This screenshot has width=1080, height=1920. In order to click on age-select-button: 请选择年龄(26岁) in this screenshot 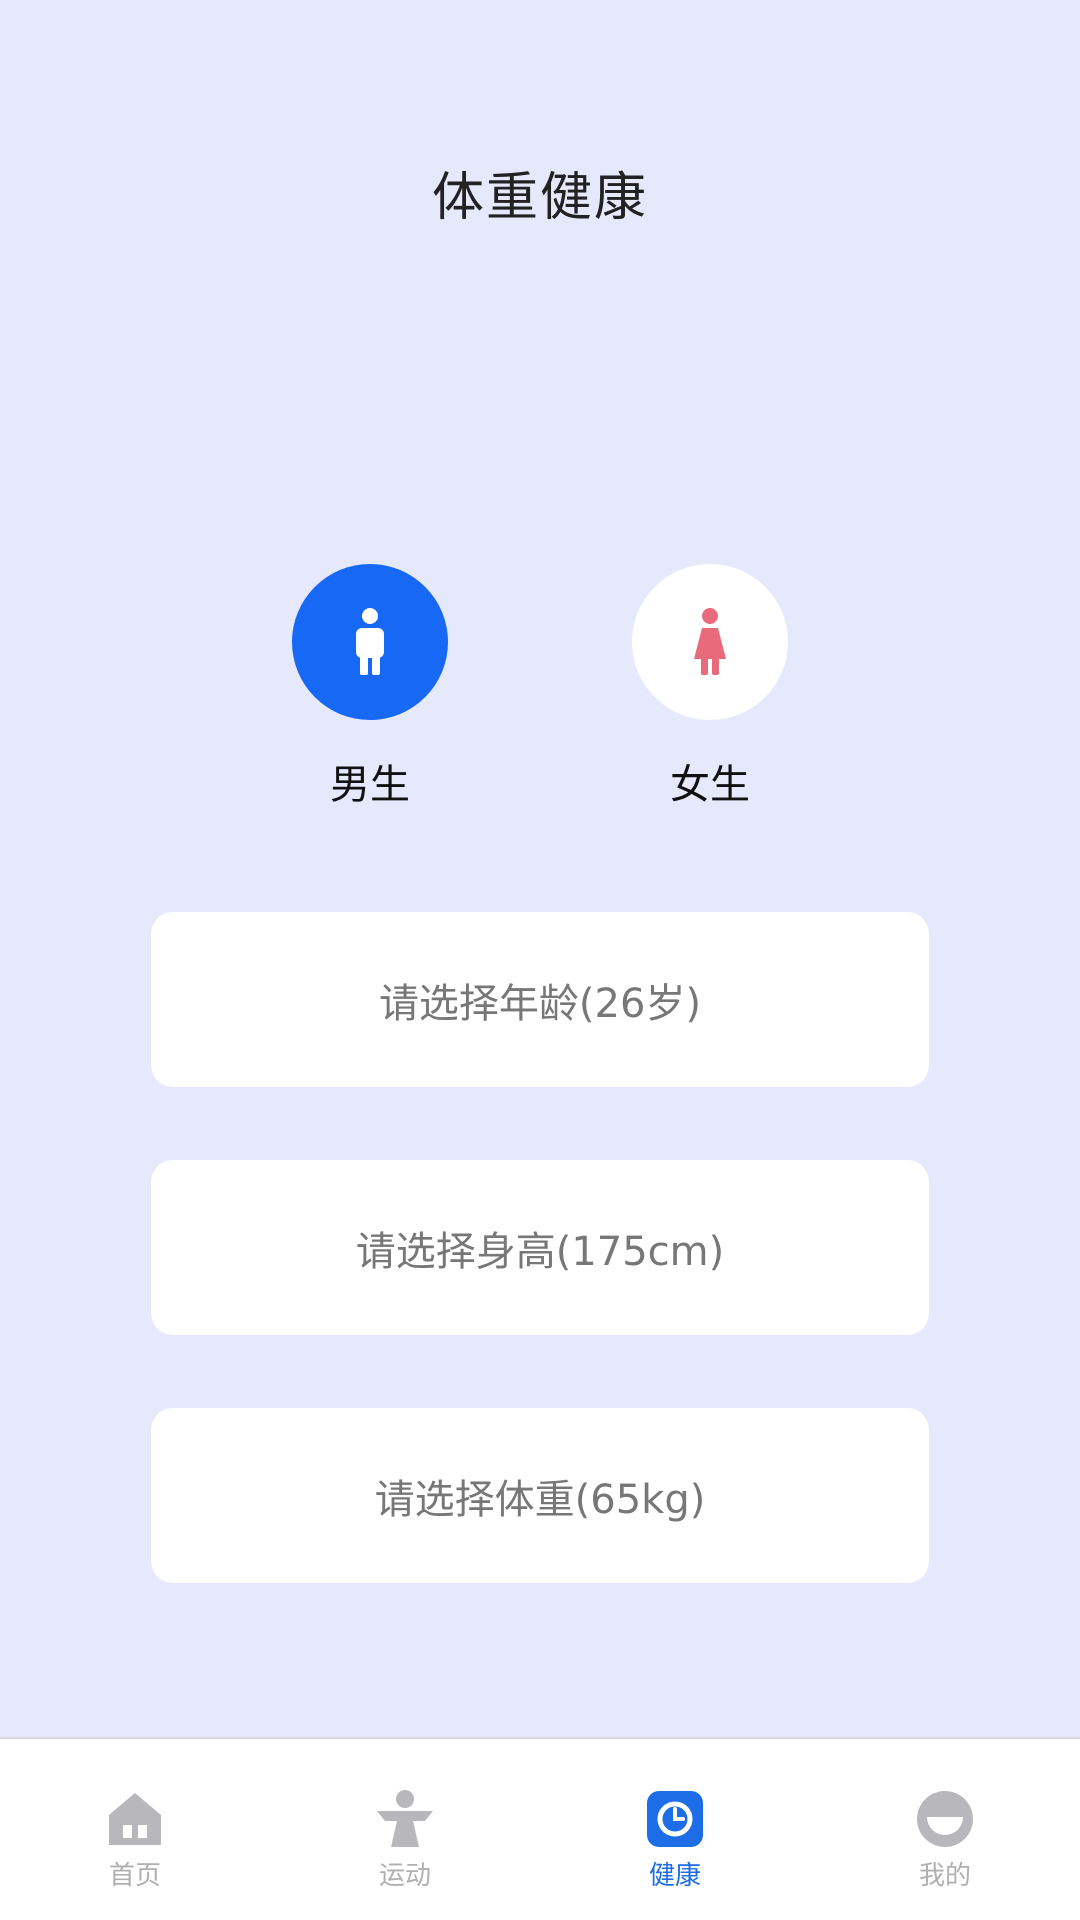, I will do `click(540, 999)`.